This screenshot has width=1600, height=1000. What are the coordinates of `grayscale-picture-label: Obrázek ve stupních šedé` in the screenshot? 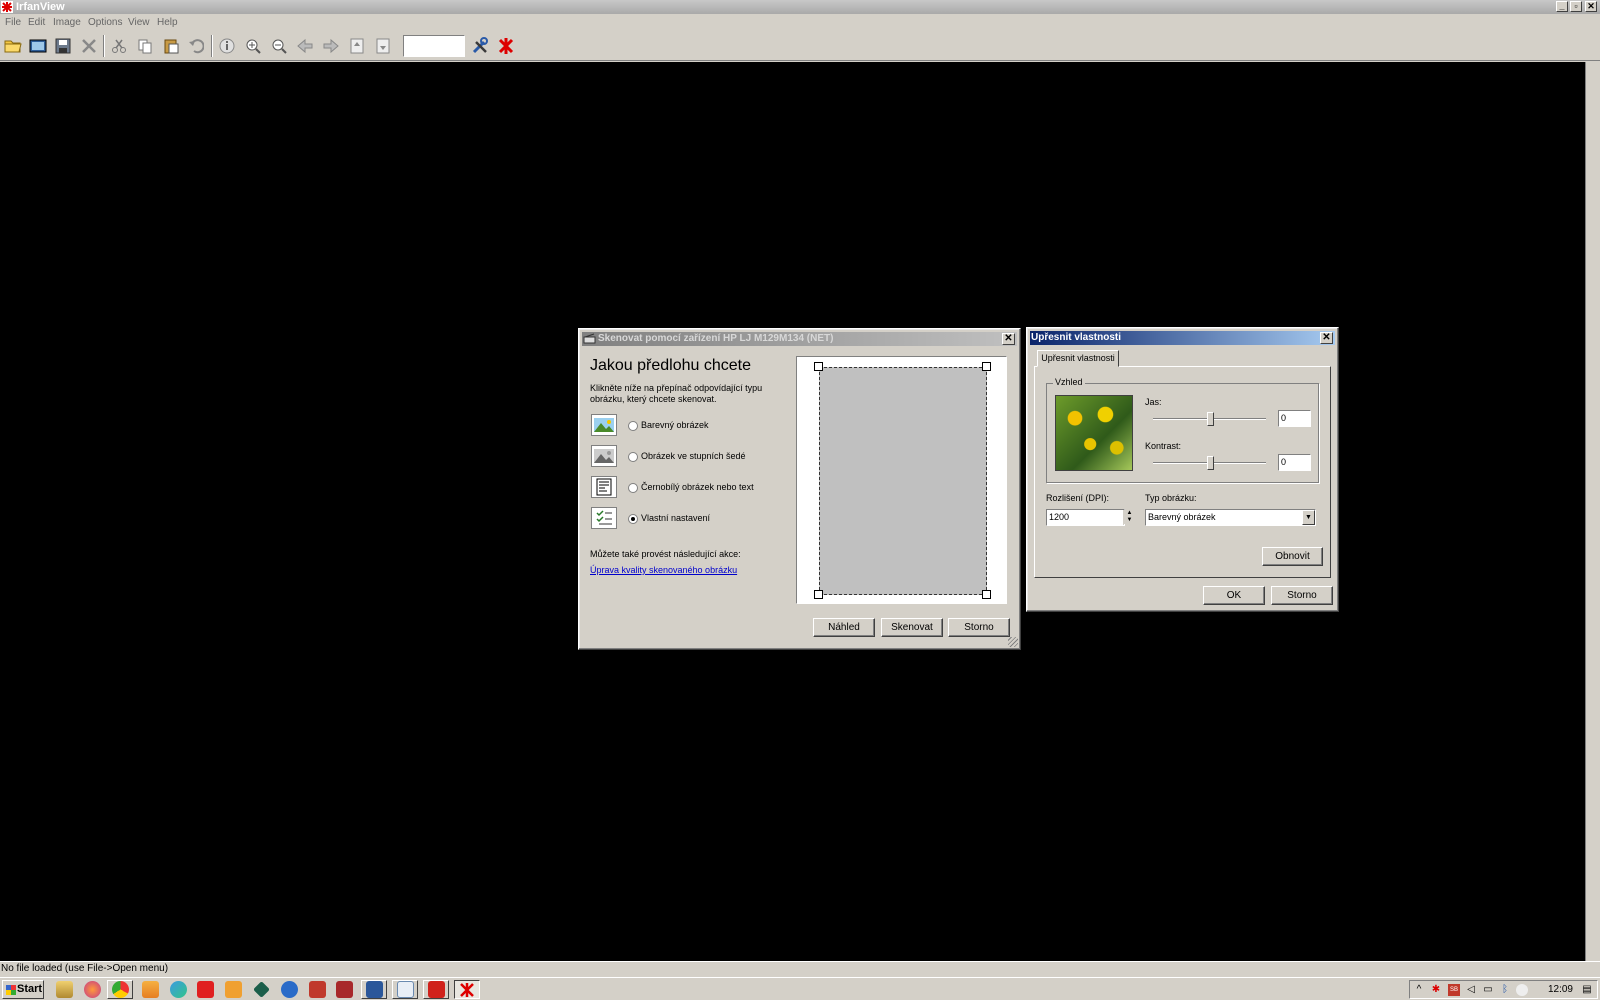 It's located at (693, 456).